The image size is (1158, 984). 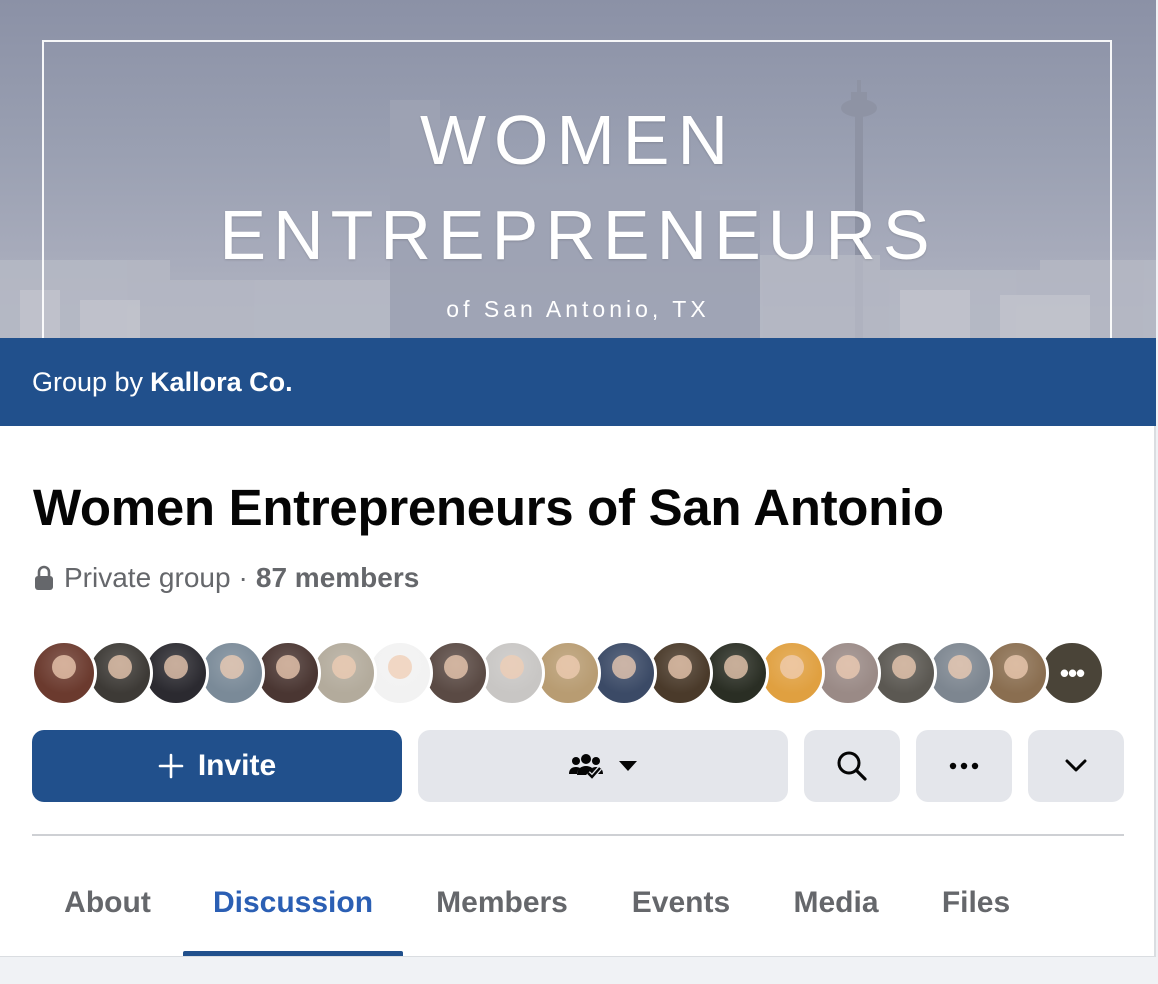 I want to click on invite-label: Invite, so click(x=237, y=765).